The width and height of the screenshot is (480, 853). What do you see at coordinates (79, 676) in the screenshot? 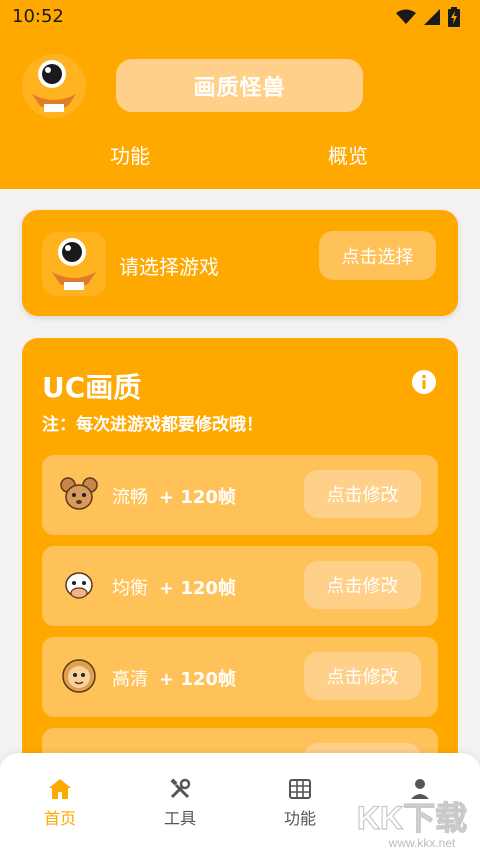
I see `tiger-icon` at bounding box center [79, 676].